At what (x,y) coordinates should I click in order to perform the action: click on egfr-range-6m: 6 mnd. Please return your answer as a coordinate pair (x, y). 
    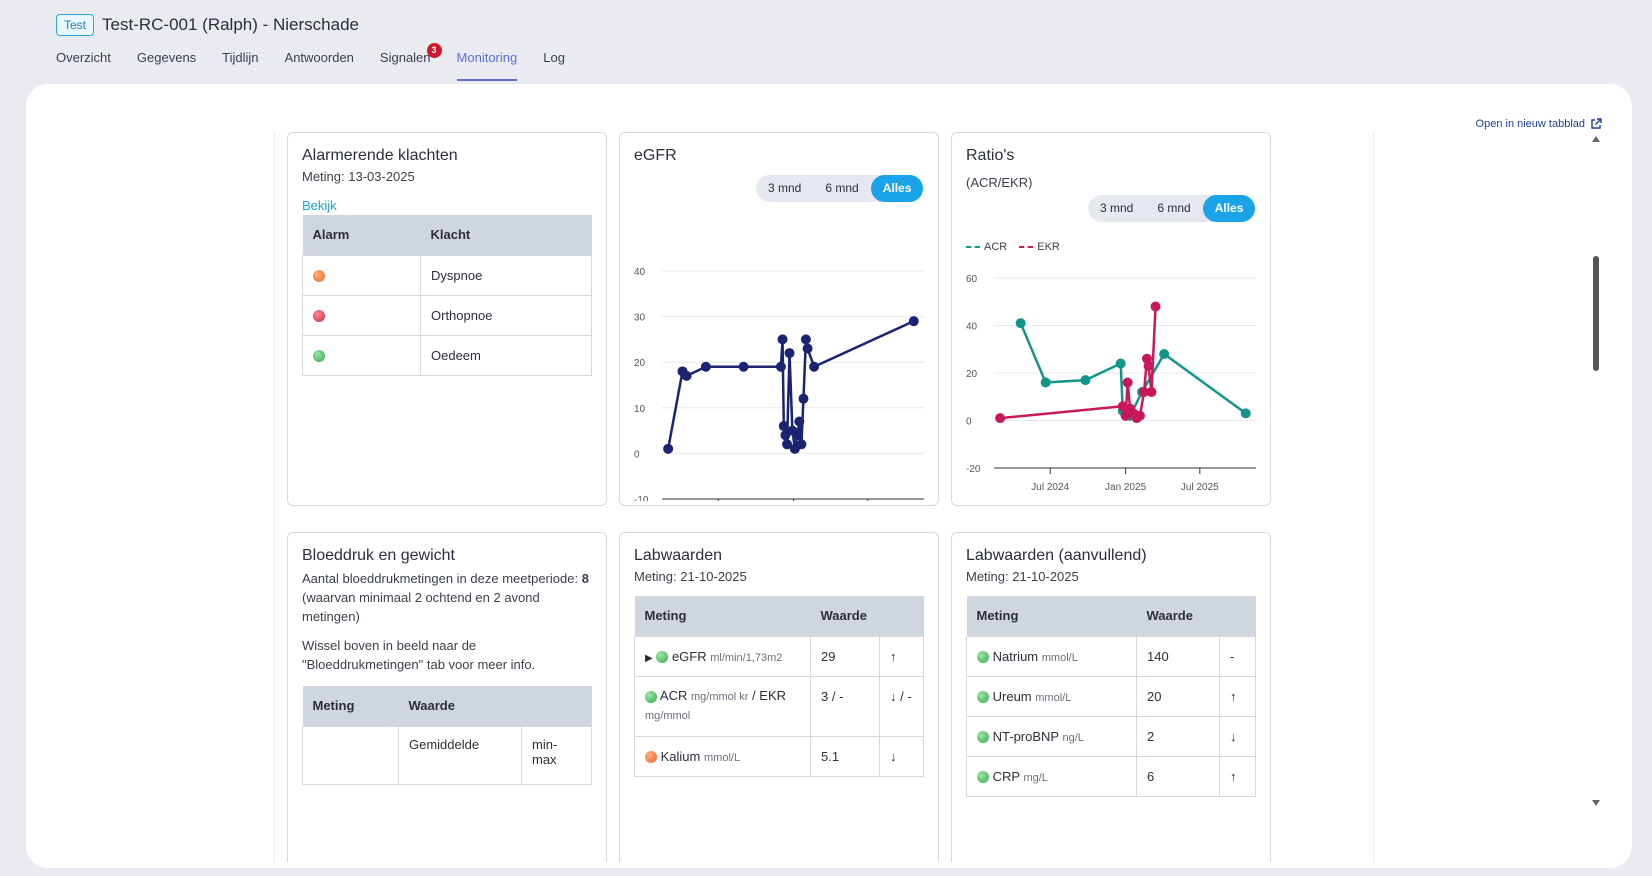
    Looking at the image, I should click on (841, 188).